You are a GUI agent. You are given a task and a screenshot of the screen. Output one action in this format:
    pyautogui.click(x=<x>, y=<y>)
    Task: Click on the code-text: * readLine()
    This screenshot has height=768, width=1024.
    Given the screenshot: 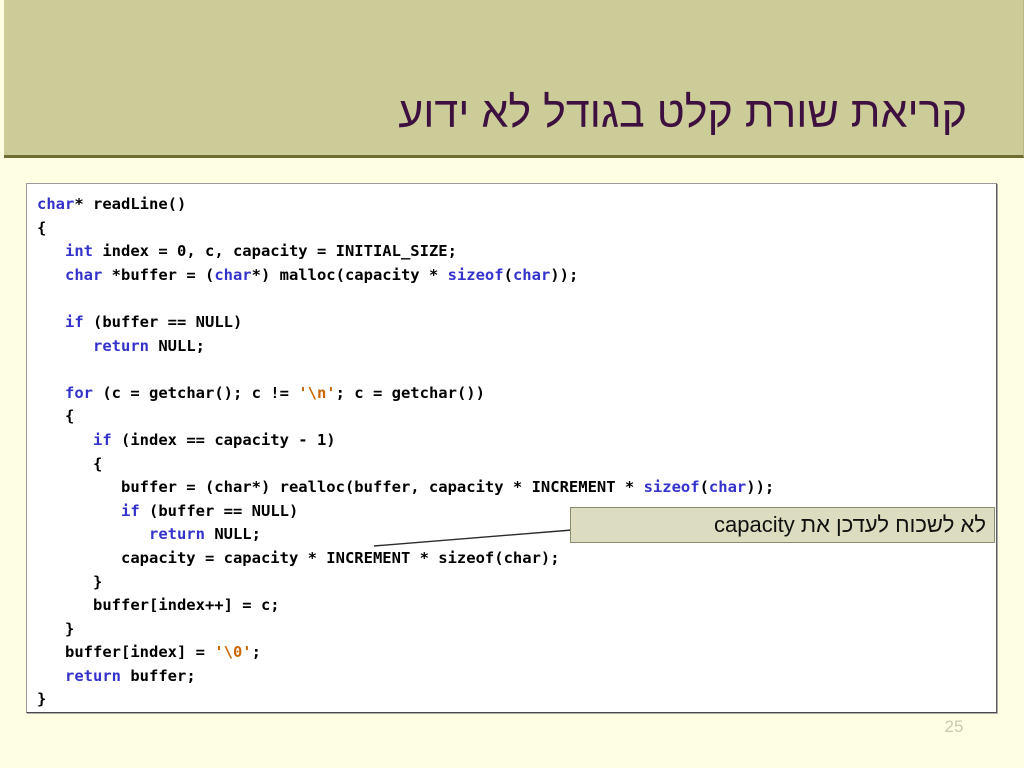 What is the action you would take?
    pyautogui.click(x=130, y=204)
    